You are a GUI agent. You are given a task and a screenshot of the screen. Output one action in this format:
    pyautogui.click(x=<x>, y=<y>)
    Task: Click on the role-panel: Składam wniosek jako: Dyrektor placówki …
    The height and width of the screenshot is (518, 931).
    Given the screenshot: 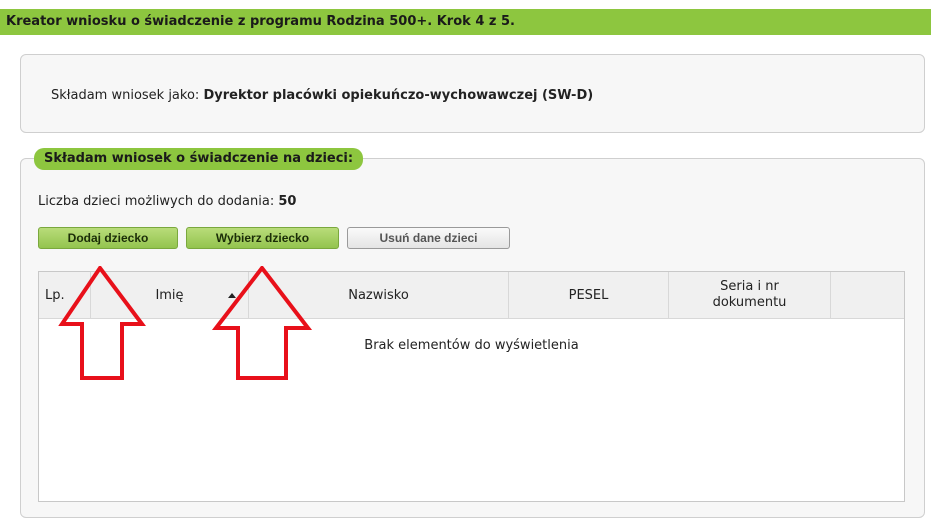 What is the action you would take?
    pyautogui.click(x=472, y=93)
    